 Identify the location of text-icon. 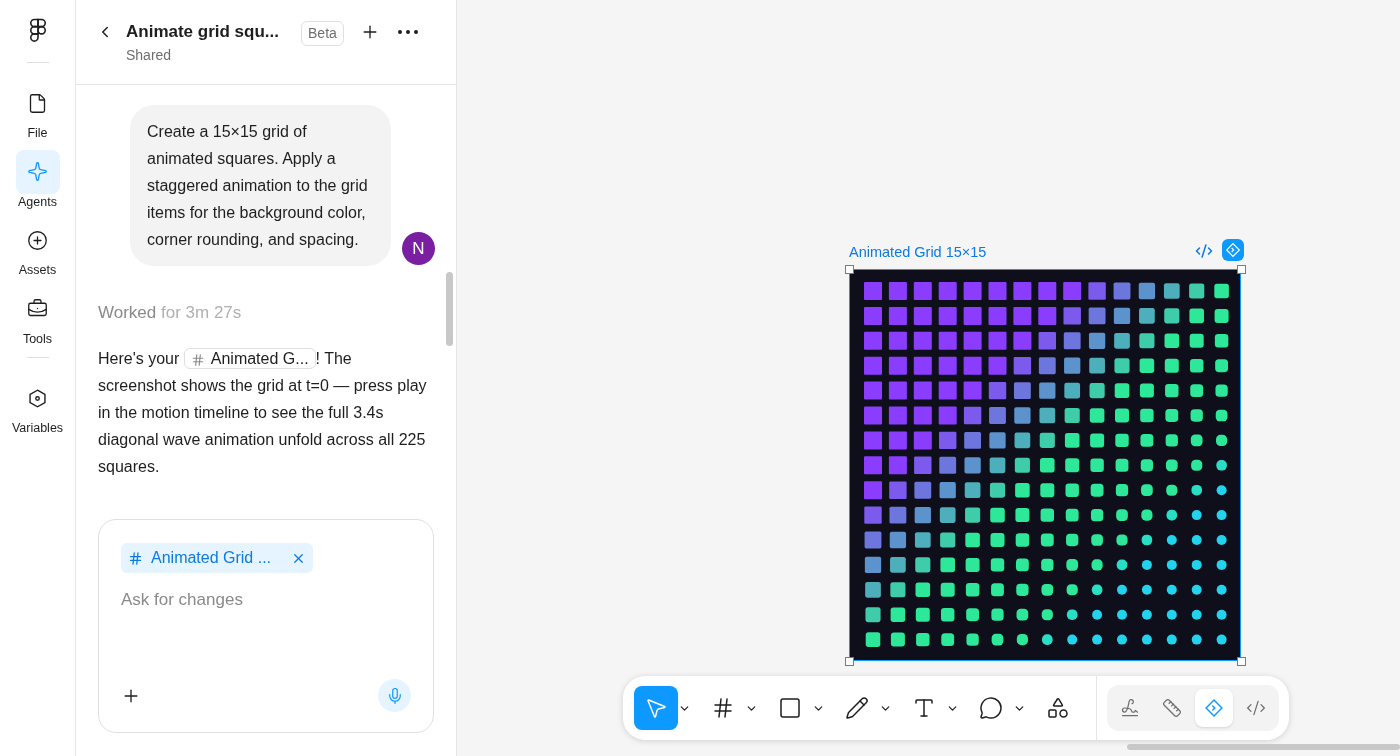
(924, 708).